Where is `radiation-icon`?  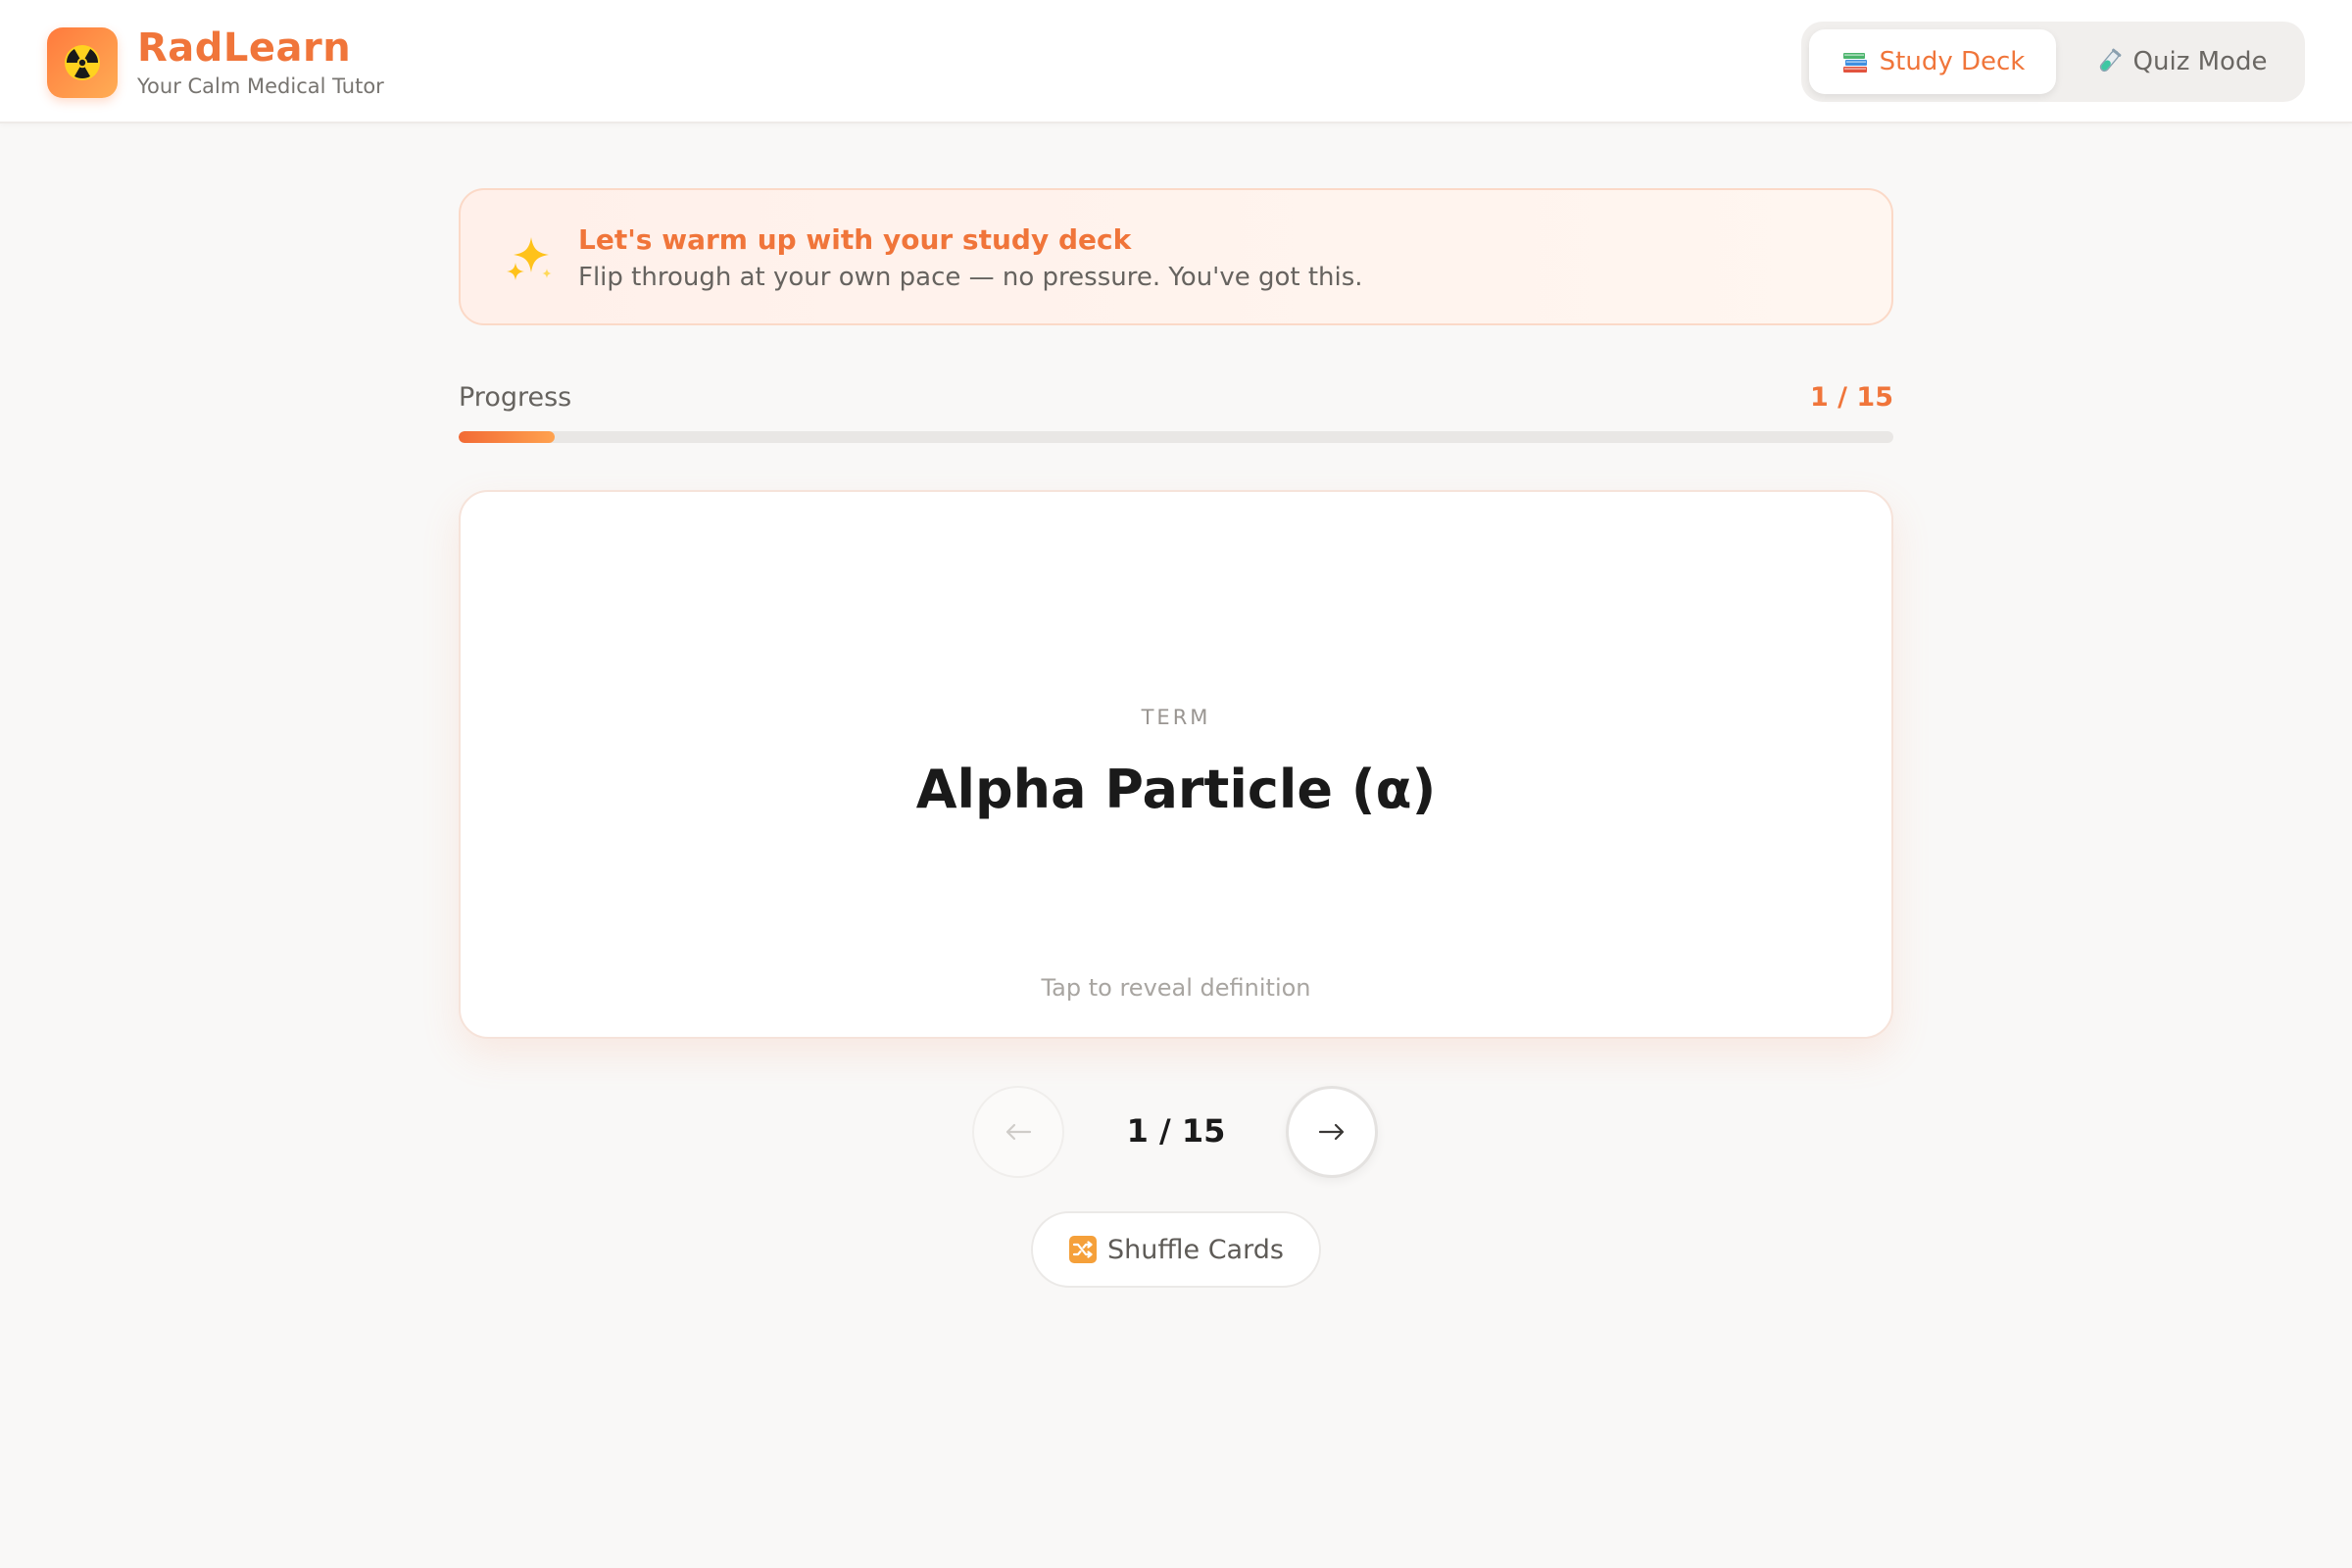 radiation-icon is located at coordinates (82, 62).